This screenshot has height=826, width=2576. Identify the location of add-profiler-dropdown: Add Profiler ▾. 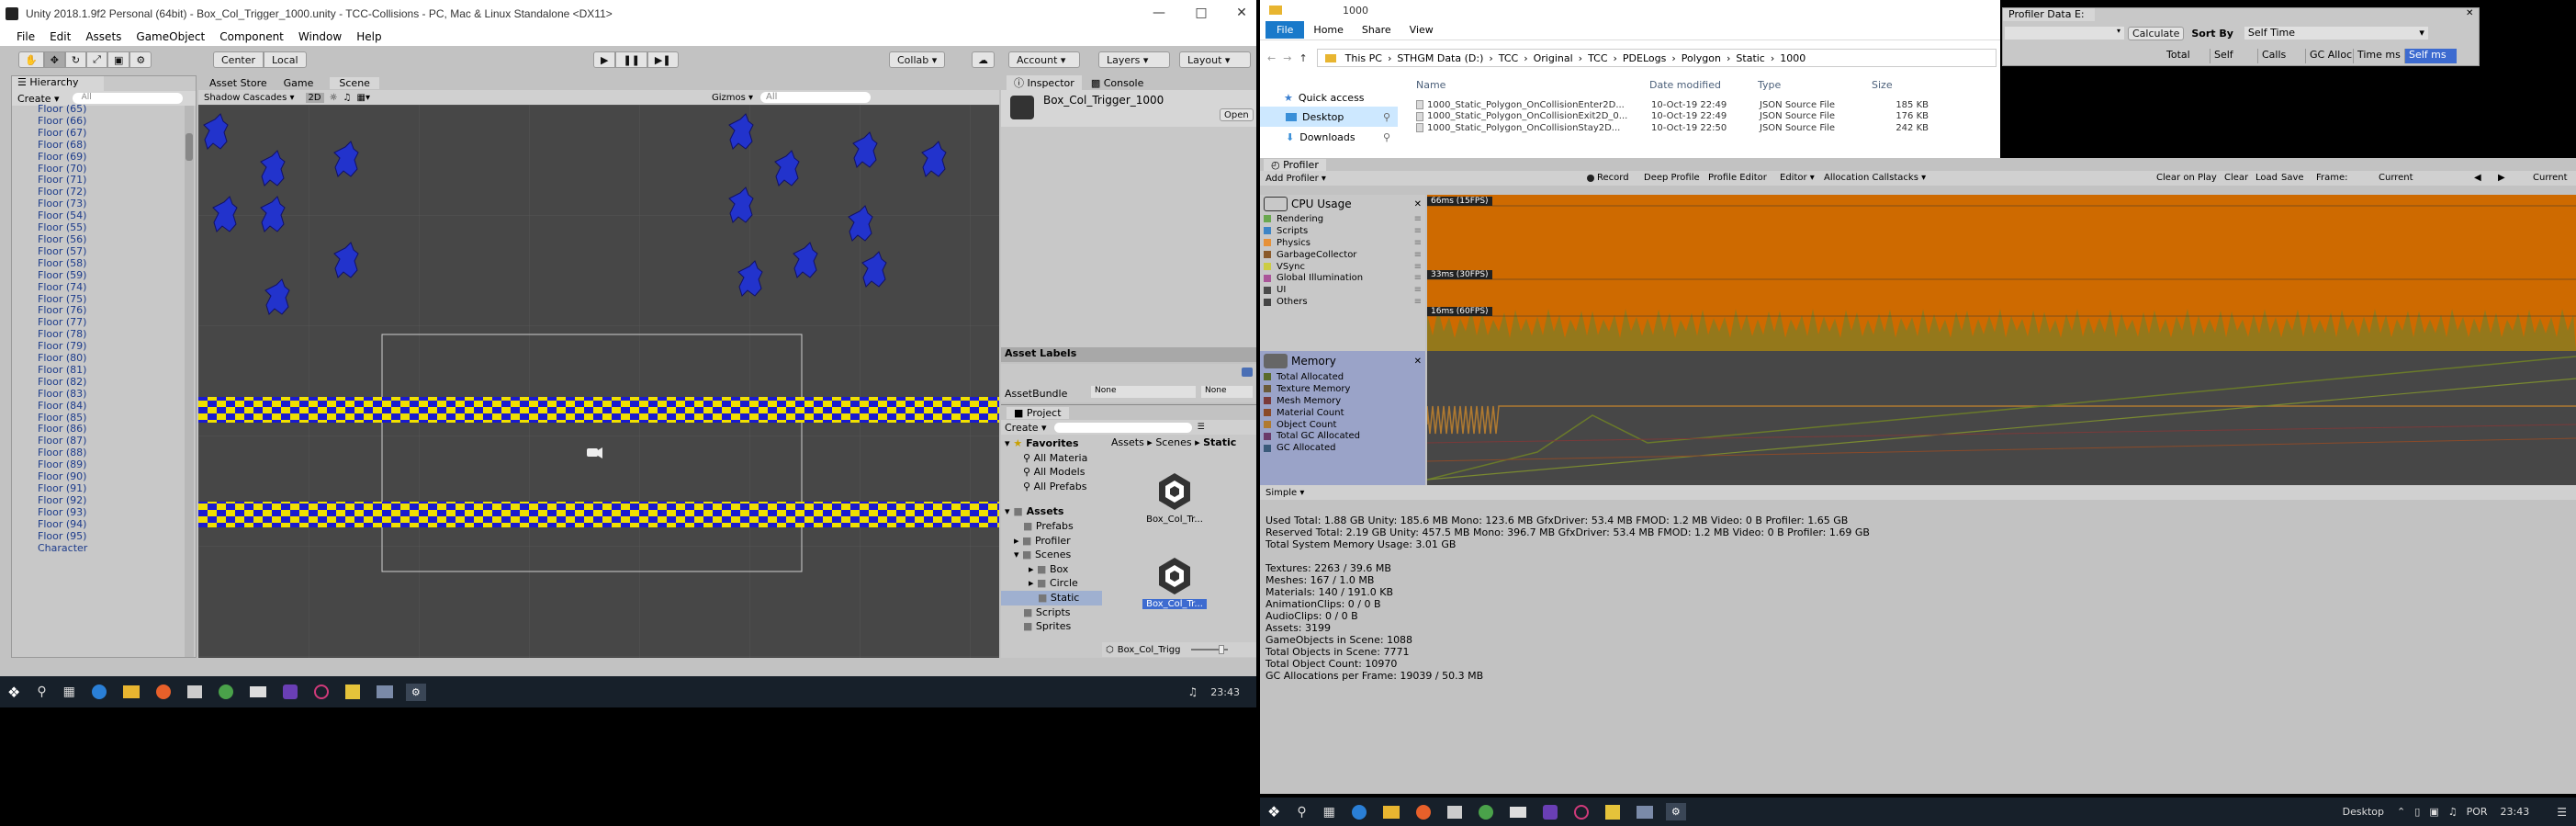
(1318, 179).